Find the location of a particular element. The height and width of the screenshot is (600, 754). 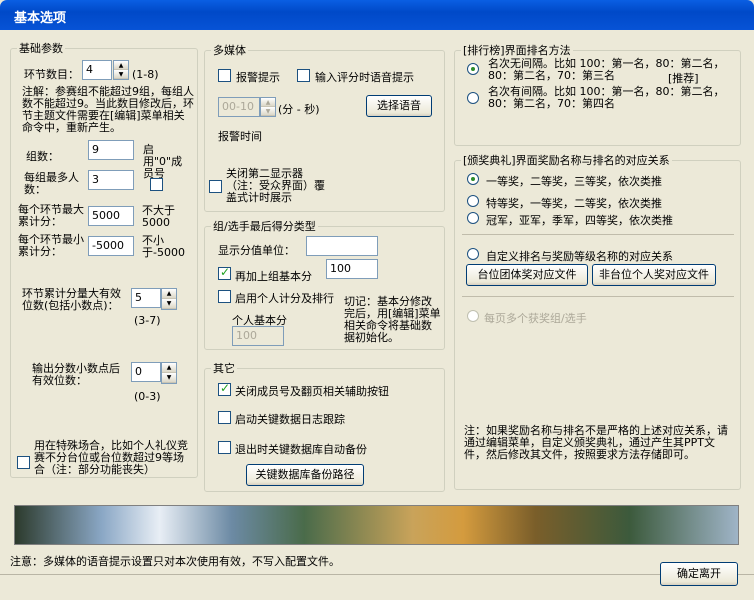

close-member-buttons-checkbox is located at coordinates (224, 388).